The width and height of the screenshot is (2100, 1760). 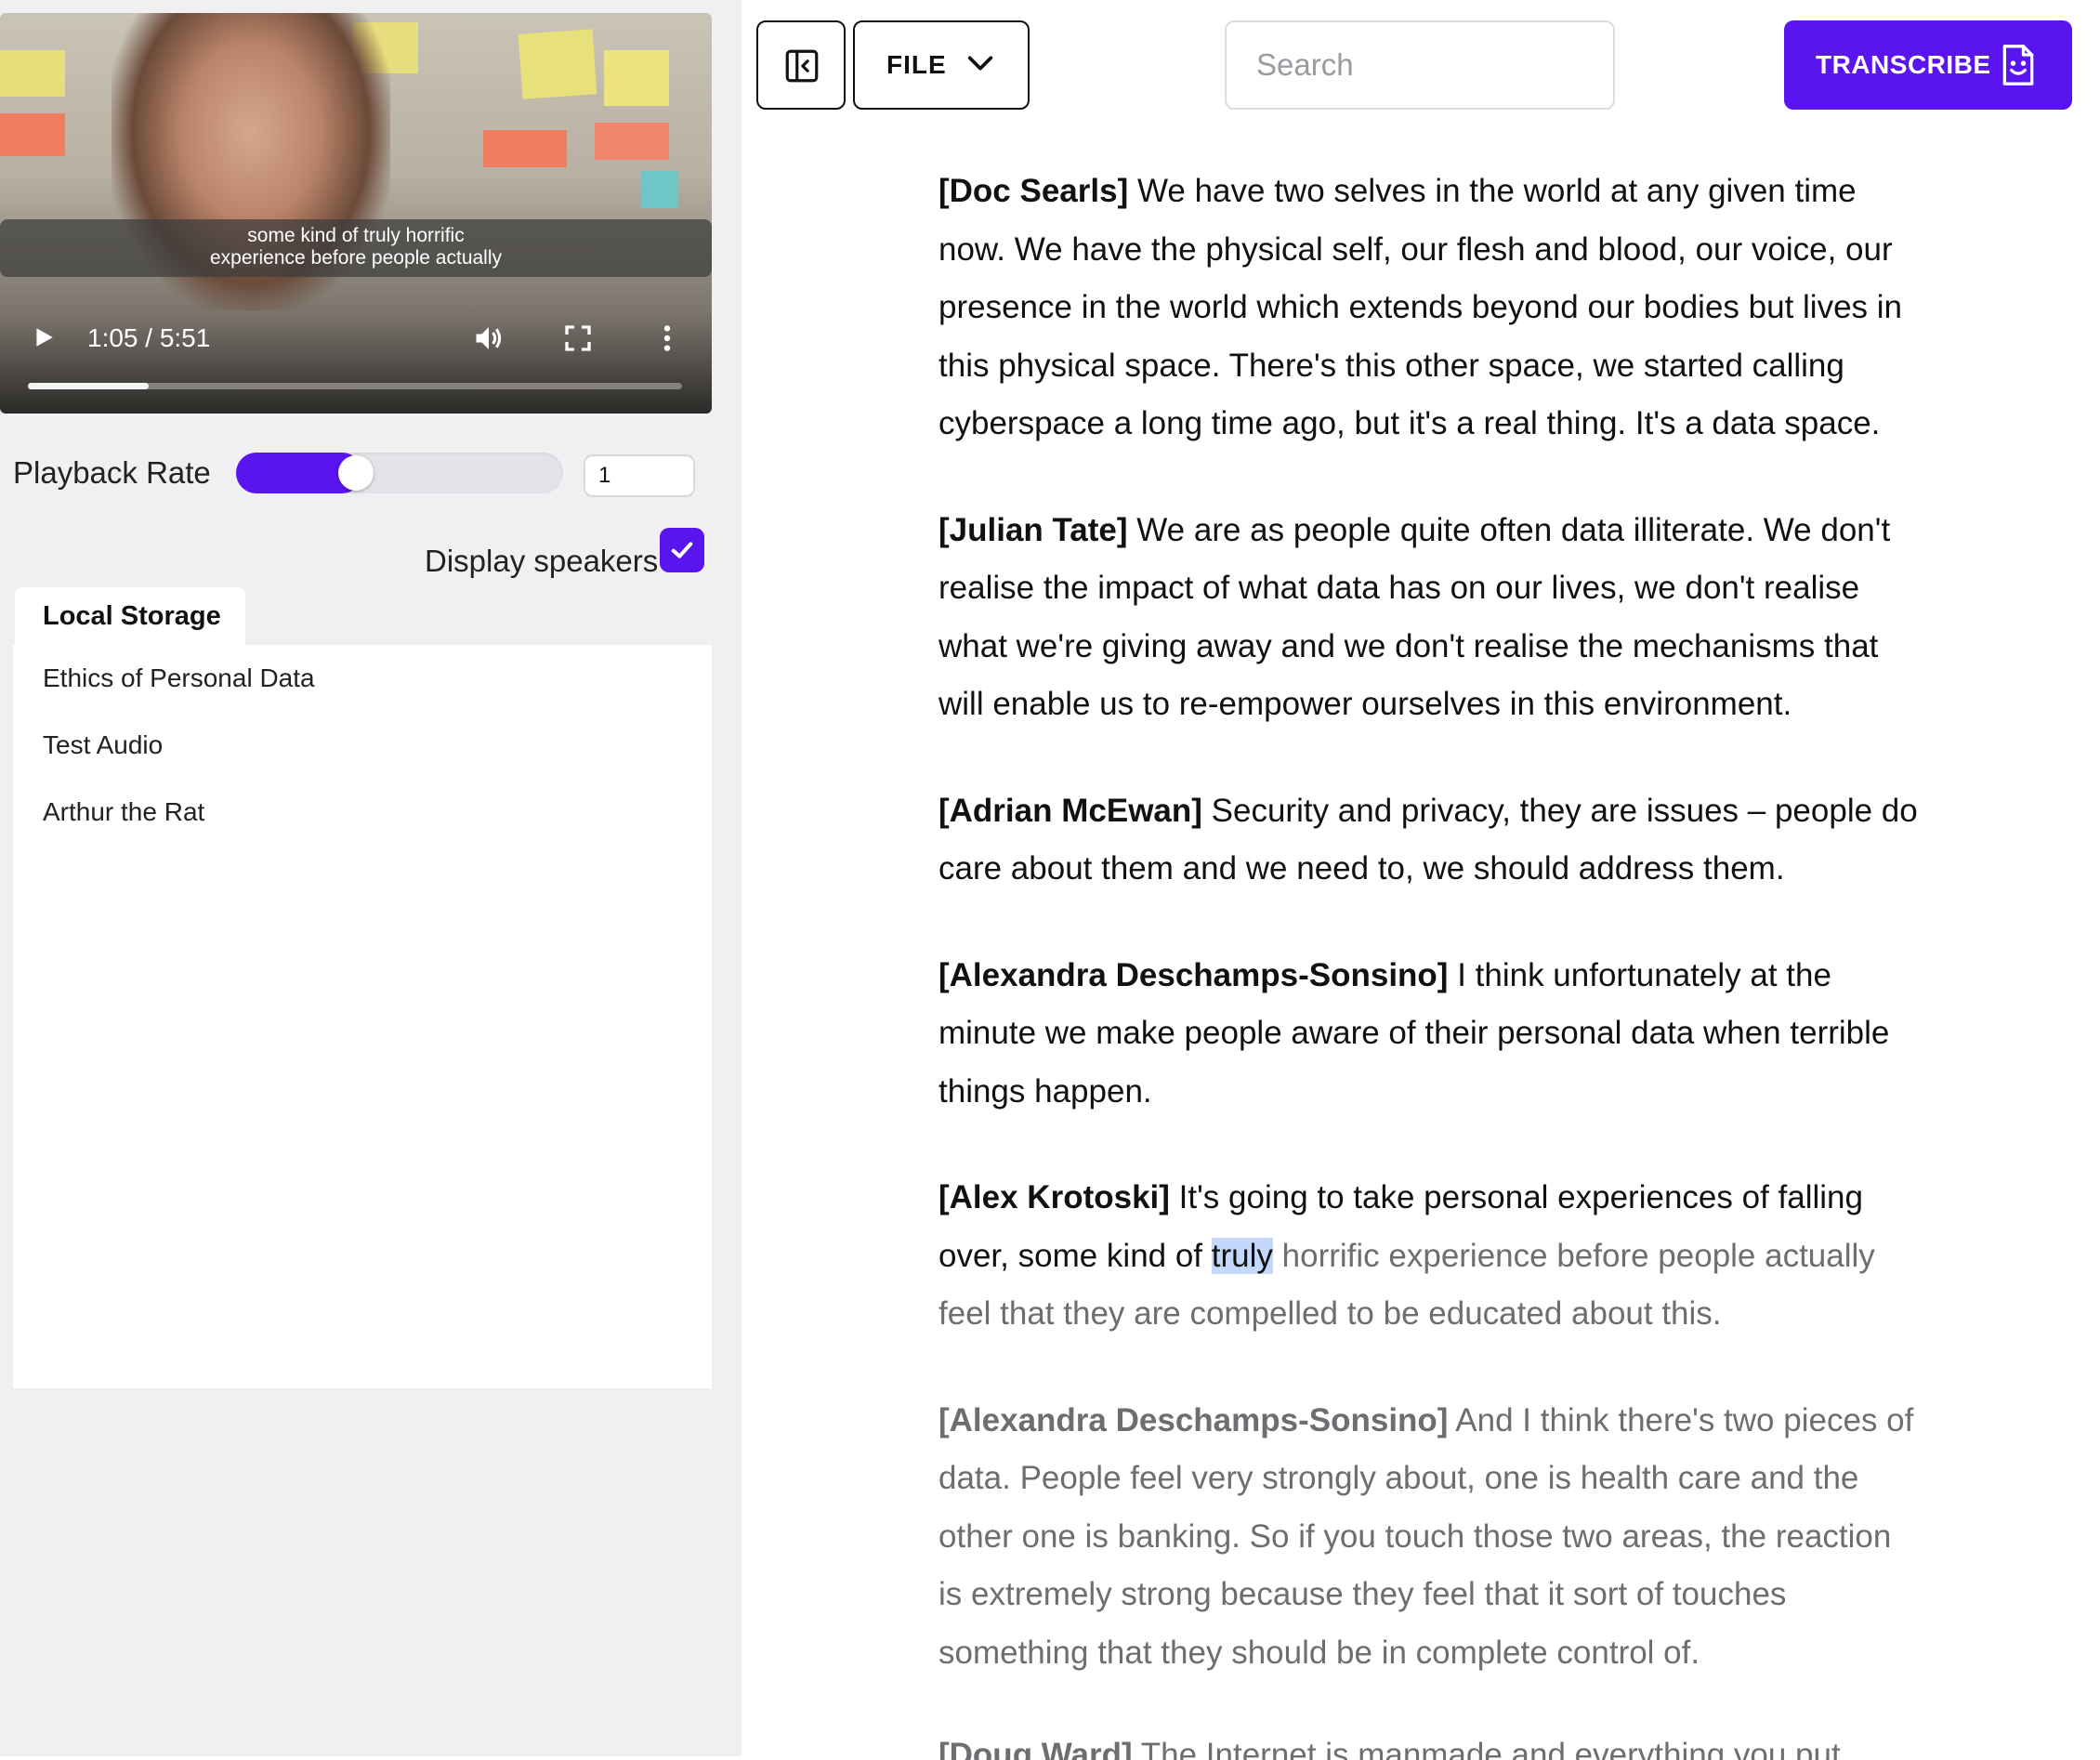 I want to click on playback-rate-thumb, so click(x=356, y=473).